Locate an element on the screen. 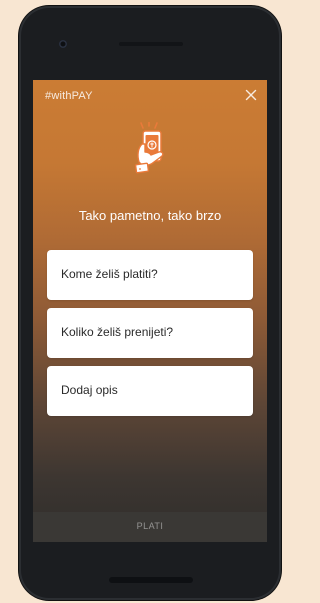 The width and height of the screenshot is (320, 603). close-button is located at coordinates (251, 95).